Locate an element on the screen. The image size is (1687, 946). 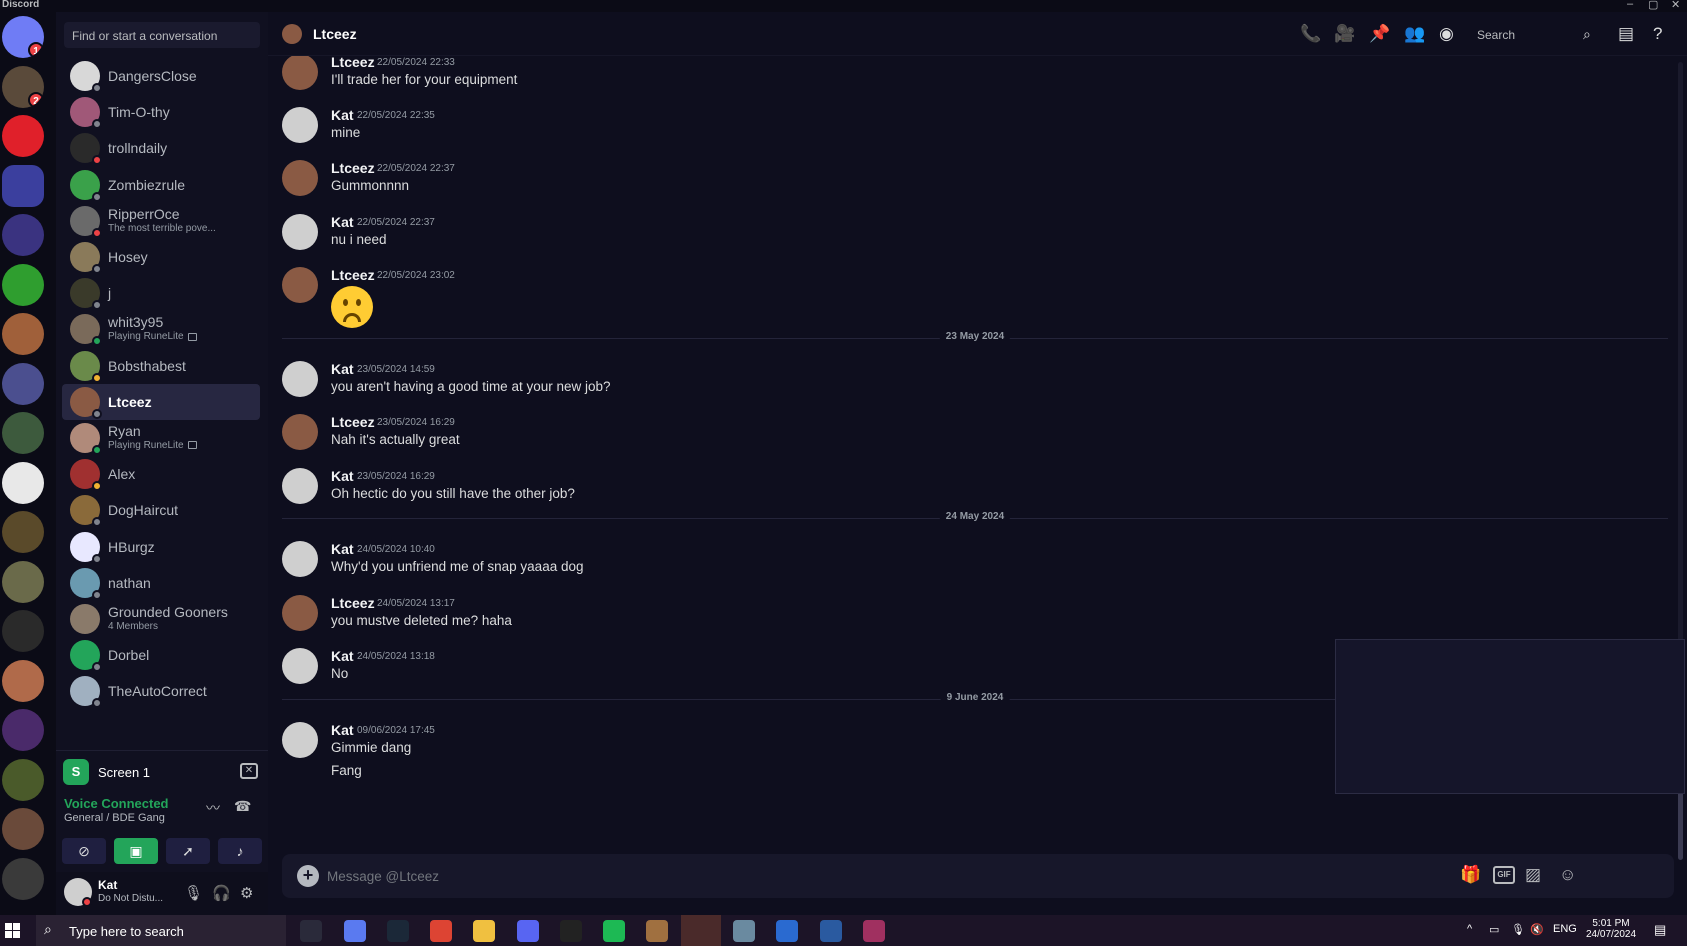
microphone-icon: 🎙 is located at coordinates (193, 893).